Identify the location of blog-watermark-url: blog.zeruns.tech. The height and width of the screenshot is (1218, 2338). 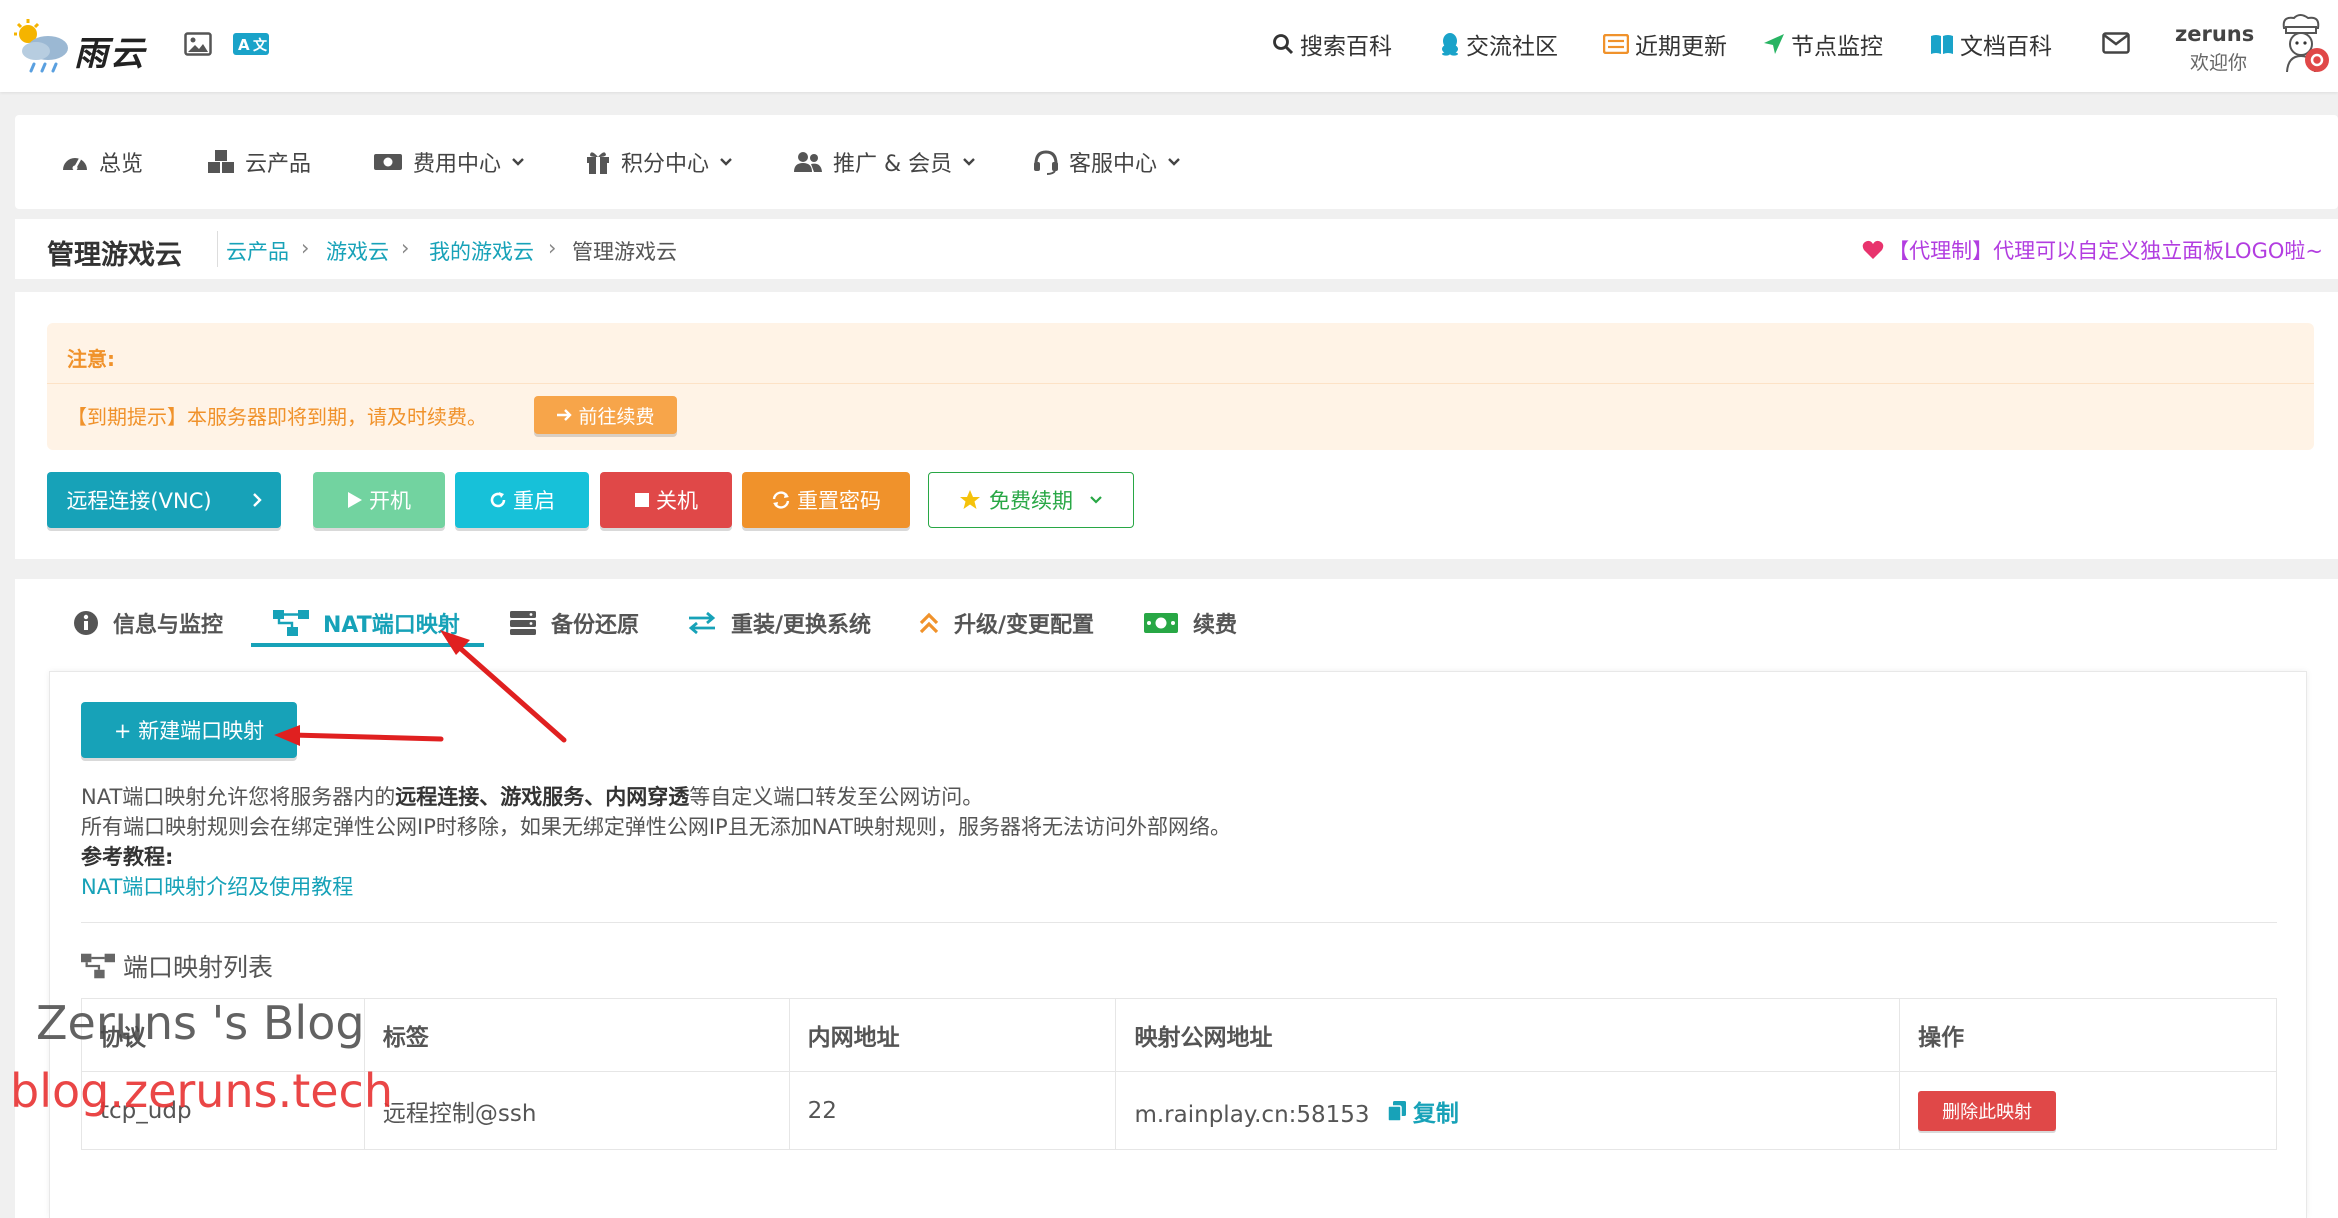
(201, 1091).